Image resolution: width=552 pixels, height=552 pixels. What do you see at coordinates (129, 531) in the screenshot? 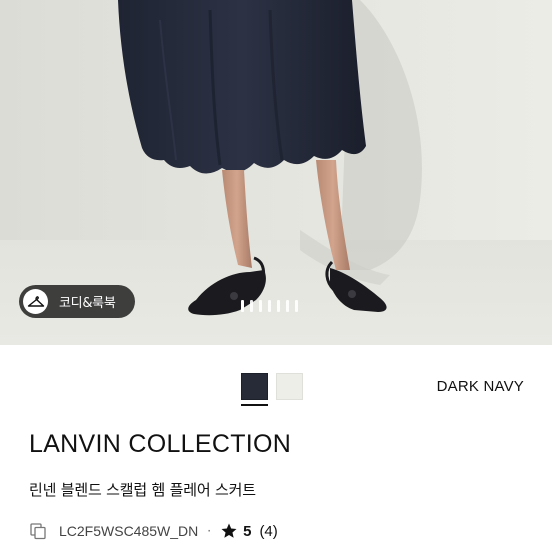
I see `product-sku: LC2F5WSC485W_DN` at bounding box center [129, 531].